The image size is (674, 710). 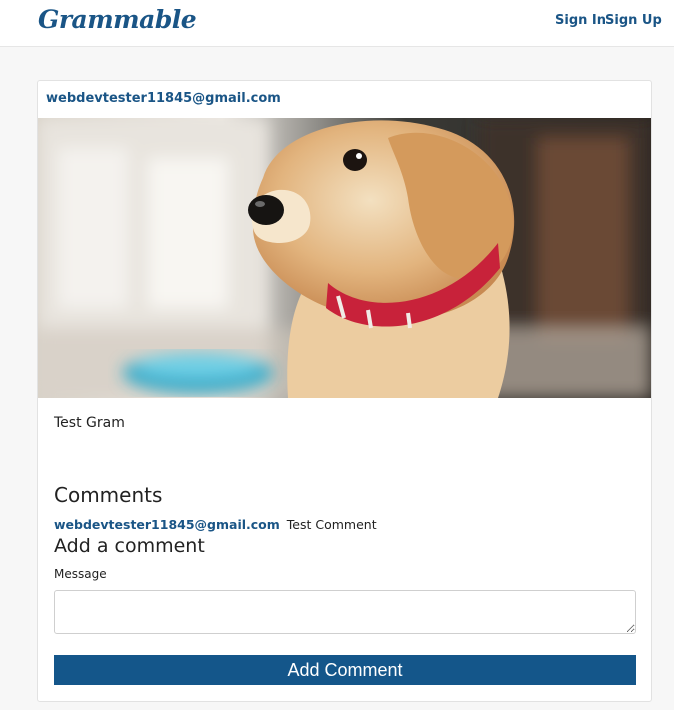 I want to click on comment-item: webdevtester11845@gmail.com Test Comment, so click(x=215, y=524).